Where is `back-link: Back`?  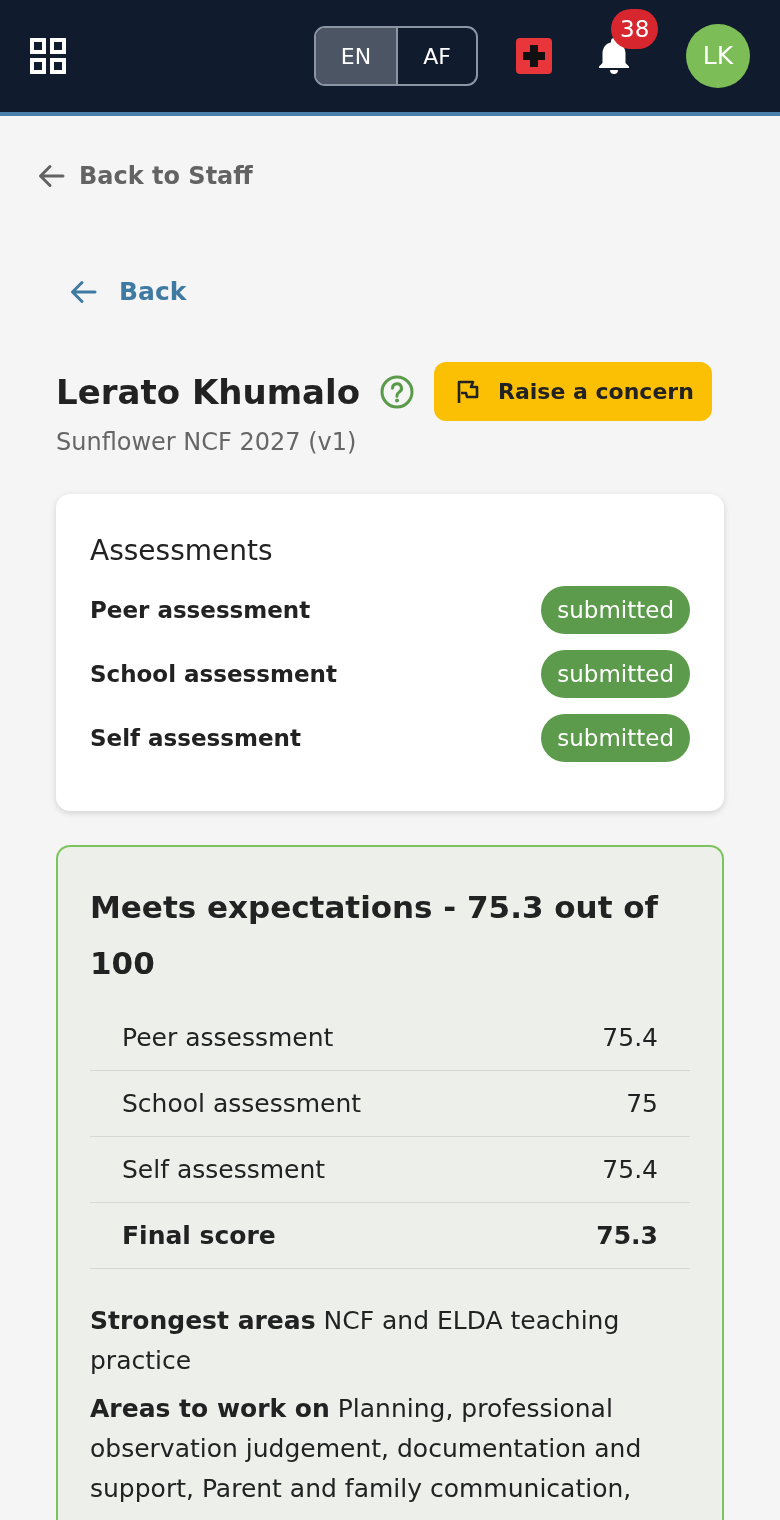
back-link: Back is located at coordinates (128, 292).